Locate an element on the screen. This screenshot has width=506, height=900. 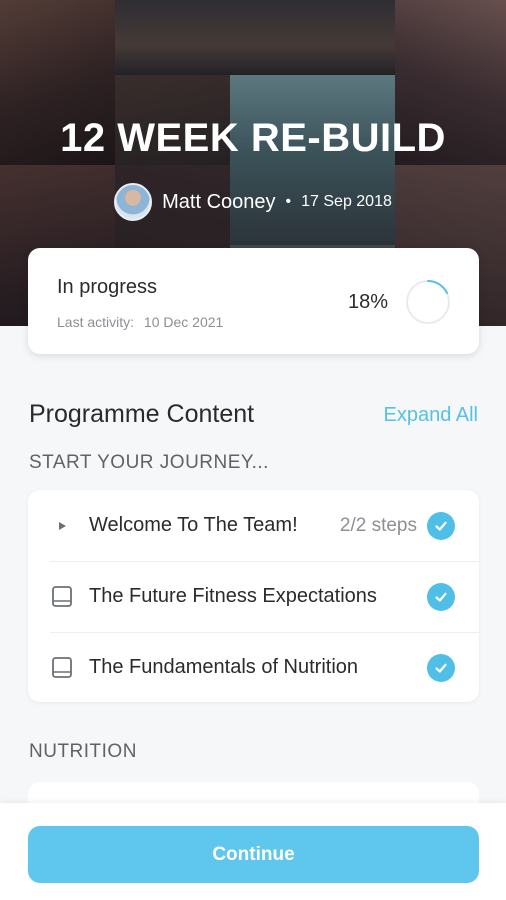
steps-count: 2/2 steps is located at coordinates (378, 525).